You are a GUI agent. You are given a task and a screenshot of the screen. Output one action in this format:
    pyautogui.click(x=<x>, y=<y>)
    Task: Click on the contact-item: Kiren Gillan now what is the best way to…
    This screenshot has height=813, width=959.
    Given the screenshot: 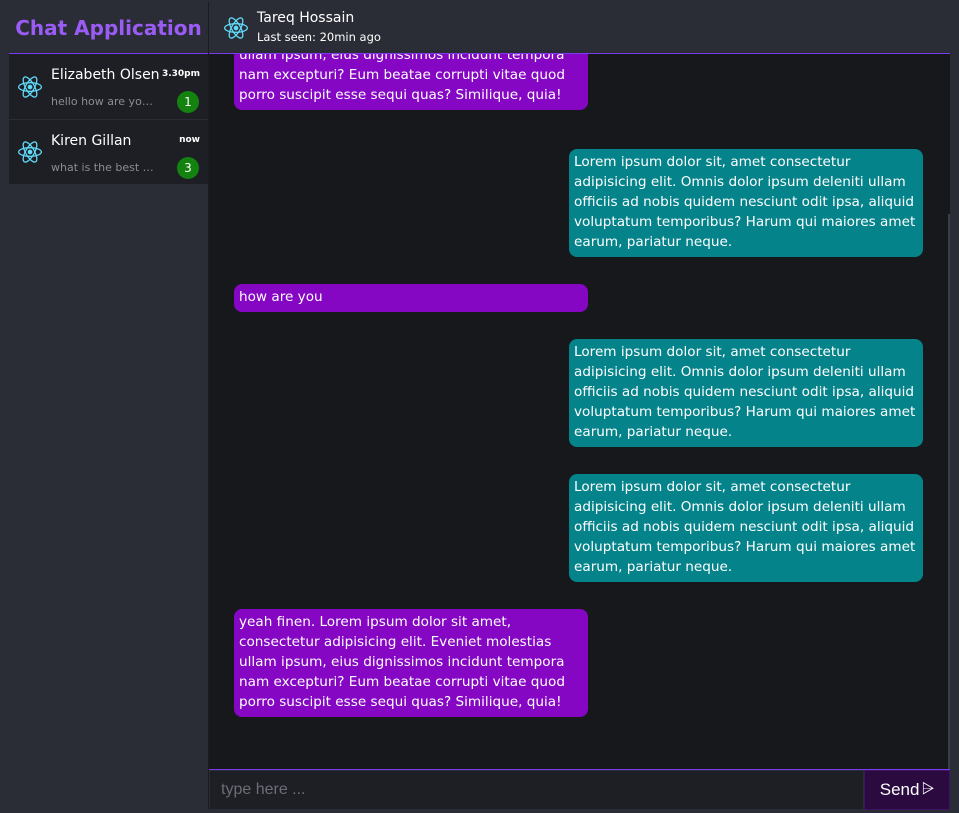 What is the action you would take?
    pyautogui.click(x=108, y=151)
    